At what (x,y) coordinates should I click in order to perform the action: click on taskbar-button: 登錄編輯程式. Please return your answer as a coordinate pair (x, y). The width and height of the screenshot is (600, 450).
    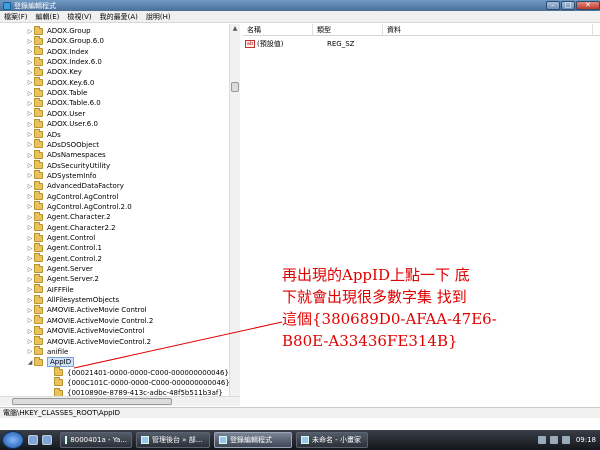
    Looking at the image, I should click on (253, 440).